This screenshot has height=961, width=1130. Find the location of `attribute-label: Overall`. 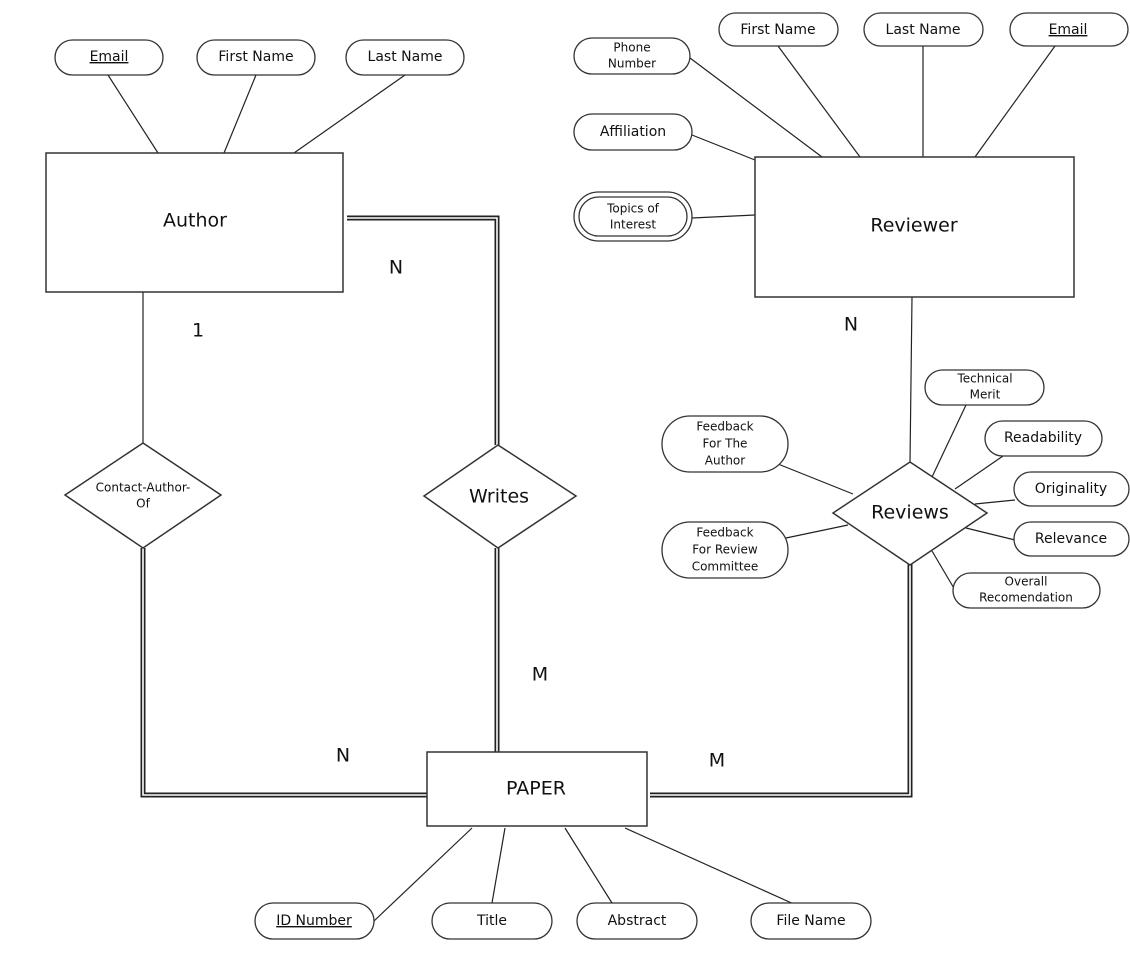

attribute-label: Overall is located at coordinates (1026, 582).